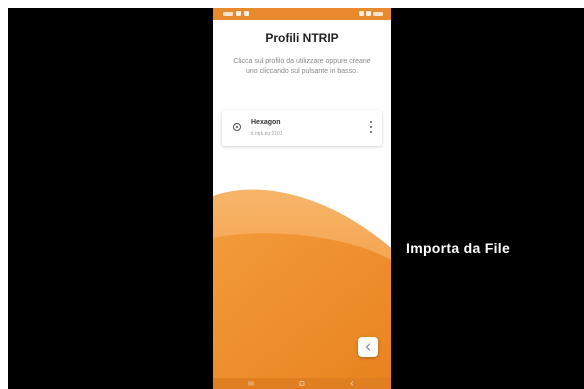 This screenshot has height=389, width=584. What do you see at coordinates (302, 128) in the screenshot?
I see `profile-item-hexagon: Hexagon it.ntrk.eu:2101` at bounding box center [302, 128].